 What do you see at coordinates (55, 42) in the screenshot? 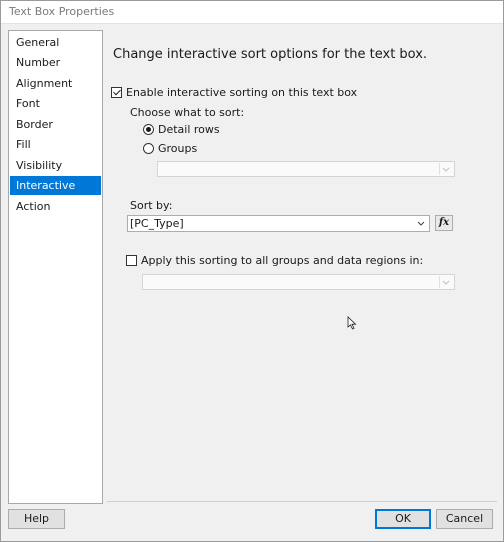
I see `nav-item-general: General` at bounding box center [55, 42].